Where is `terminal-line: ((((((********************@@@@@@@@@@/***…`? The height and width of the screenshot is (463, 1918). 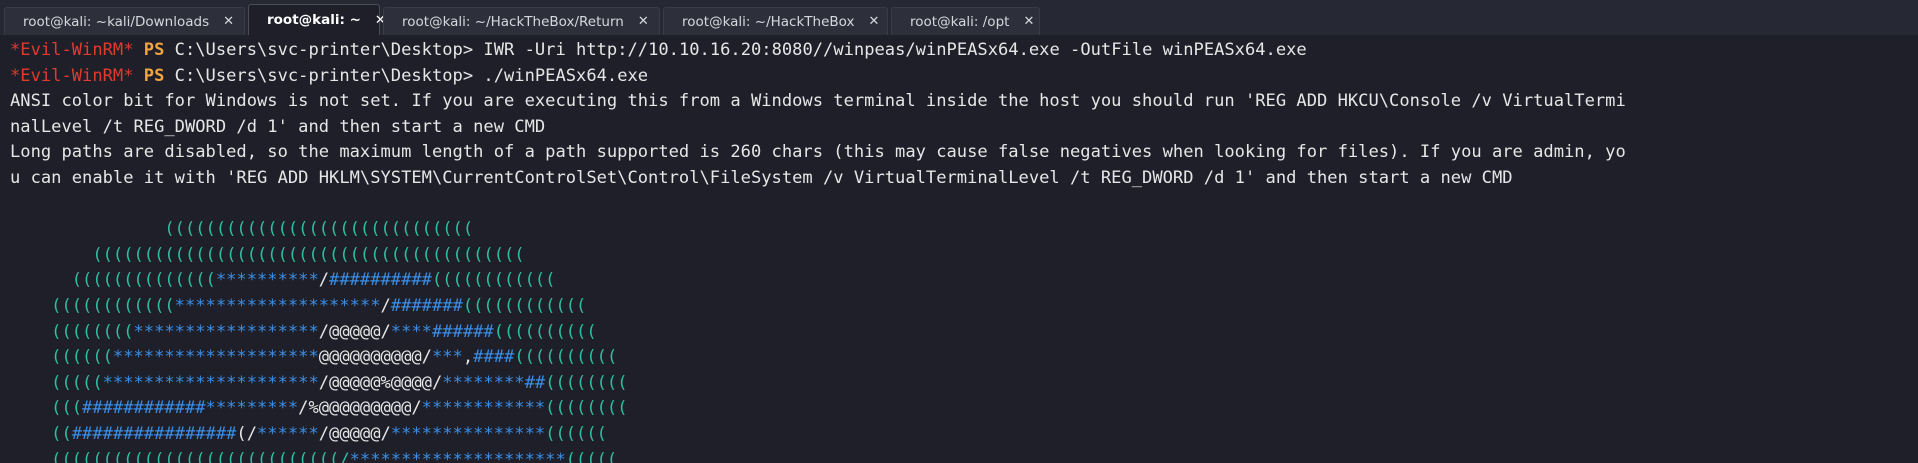 terminal-line: ((((((********************@@@@@@@@@@/***… is located at coordinates (964, 358).